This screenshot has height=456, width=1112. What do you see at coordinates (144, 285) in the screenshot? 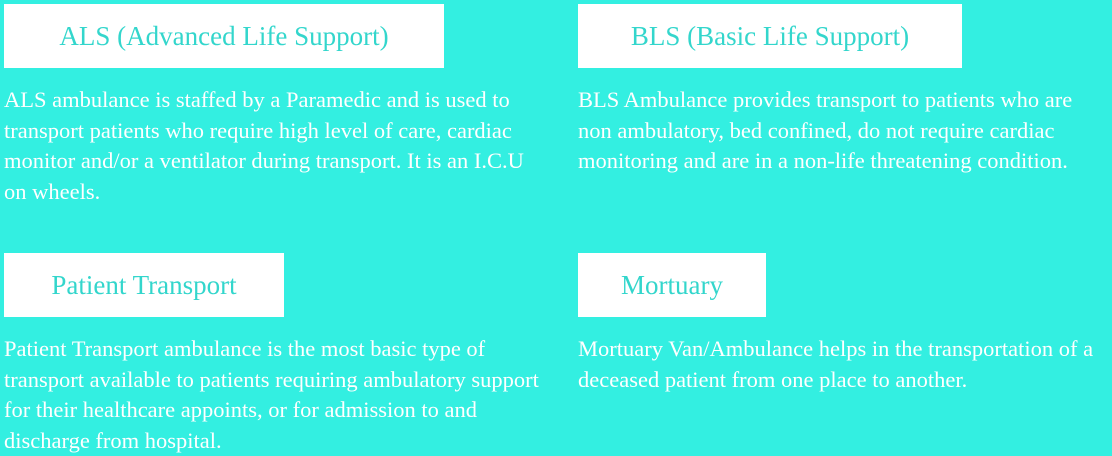
I see `patient-transport-tab-button: Patient Transport` at bounding box center [144, 285].